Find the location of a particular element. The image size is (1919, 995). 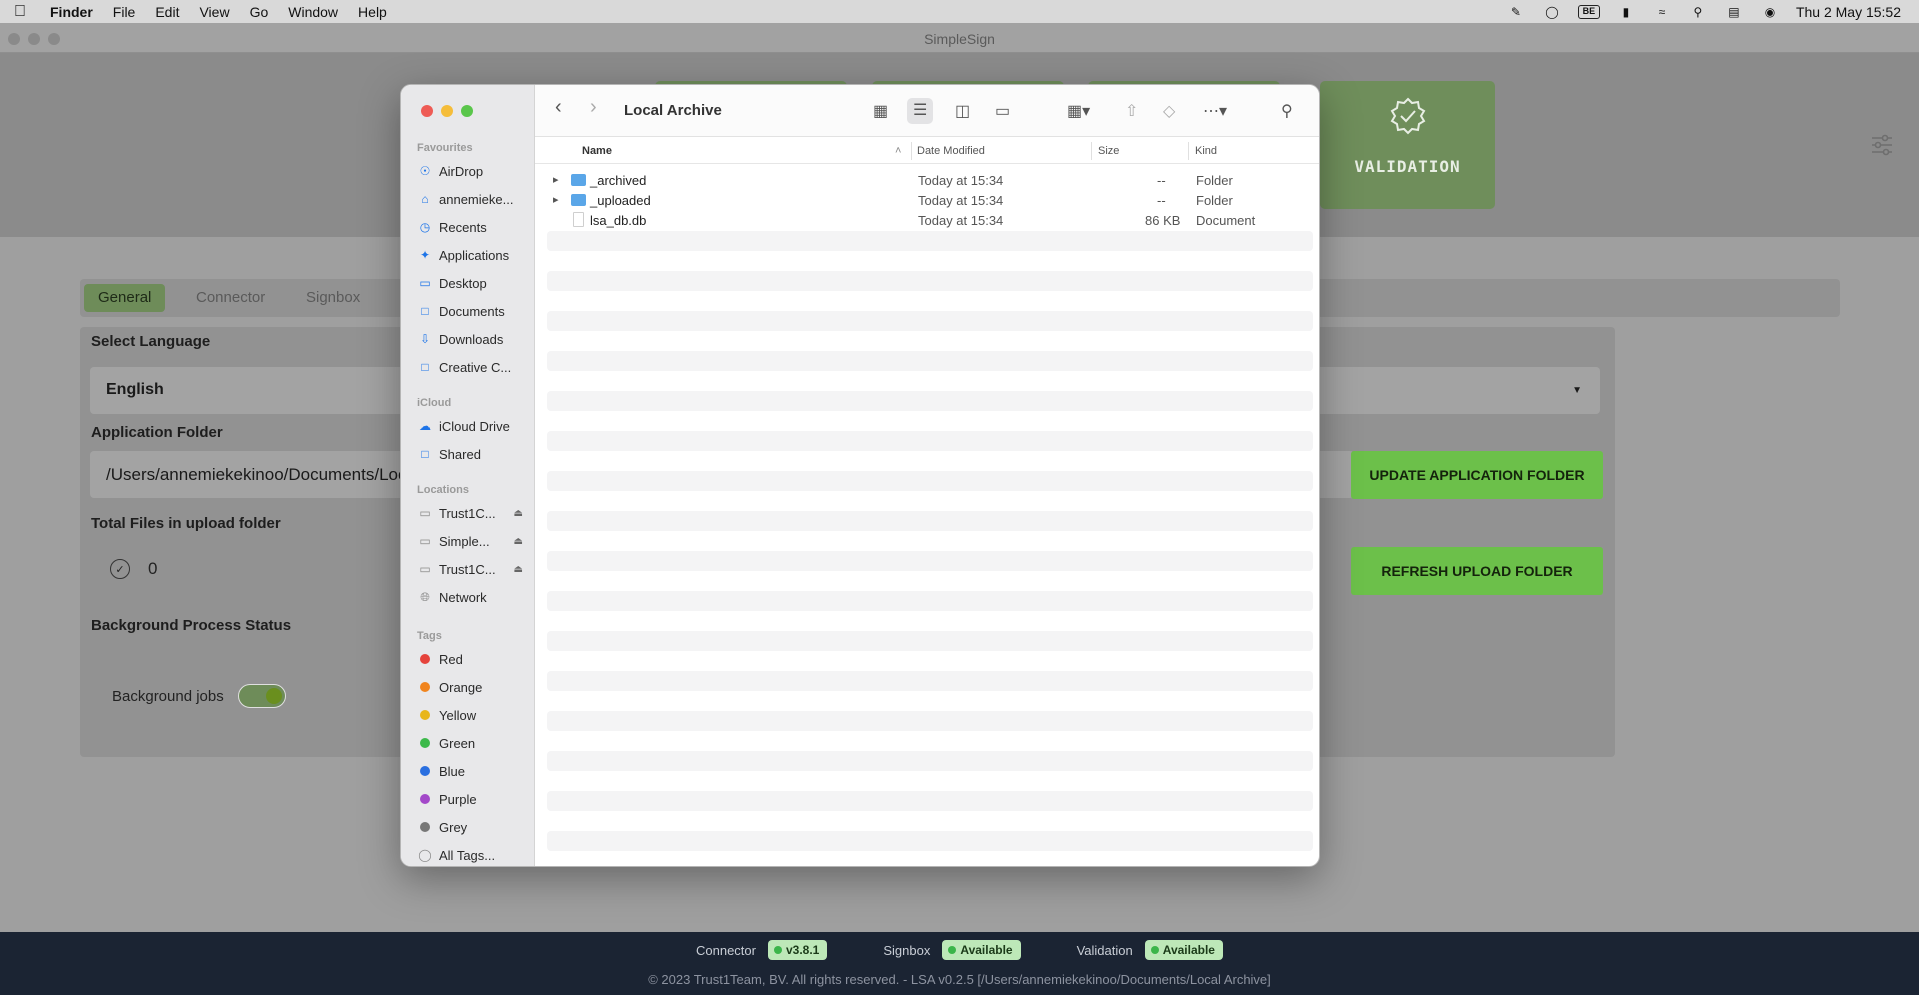

sidebar-item-downloads: ⇩ Downloads is located at coordinates (473, 339).